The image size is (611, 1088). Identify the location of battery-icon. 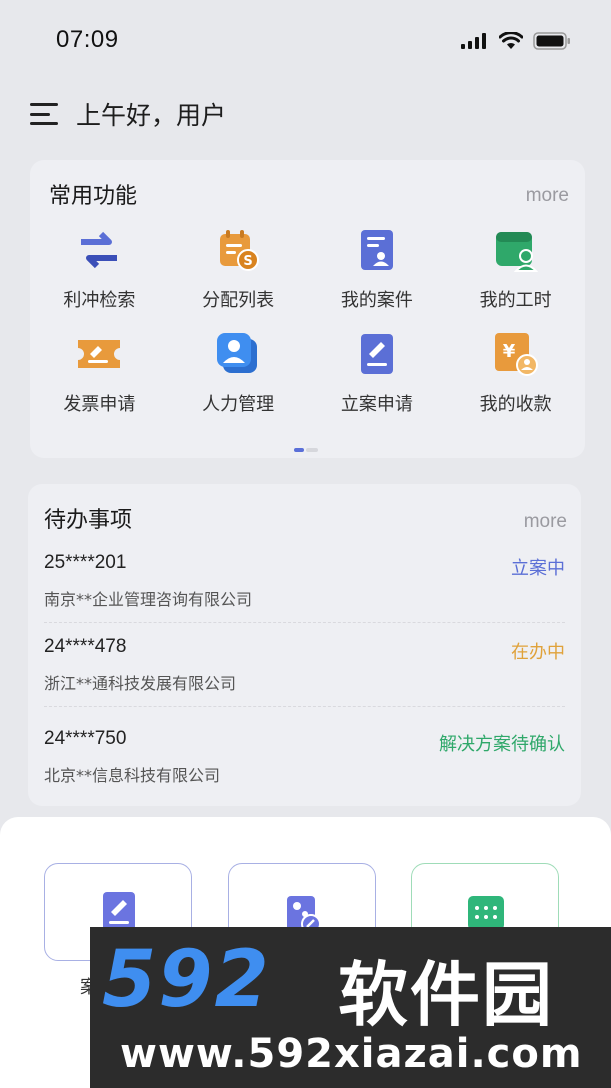
(551, 41).